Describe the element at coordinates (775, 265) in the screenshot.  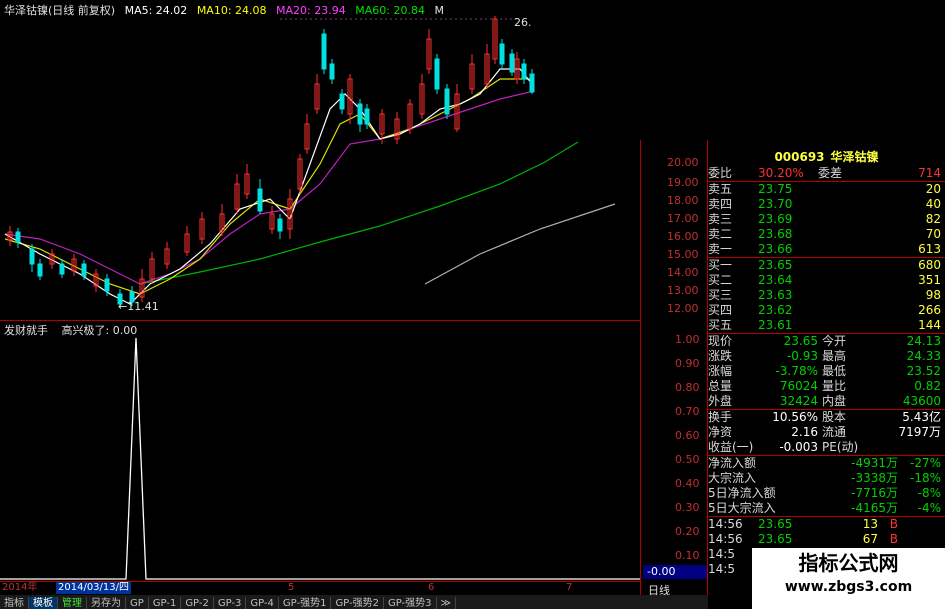
I see `bid-price: 23.65` at that location.